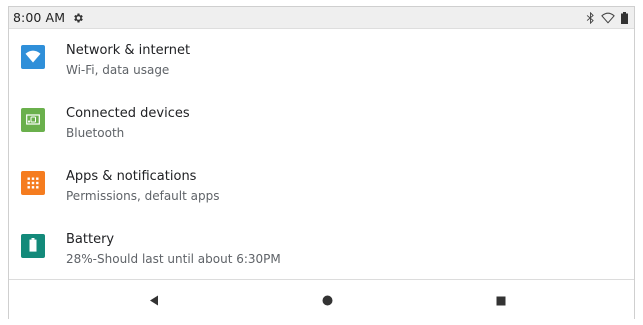 This screenshot has width=643, height=325. I want to click on recents-icon, so click(501, 300).